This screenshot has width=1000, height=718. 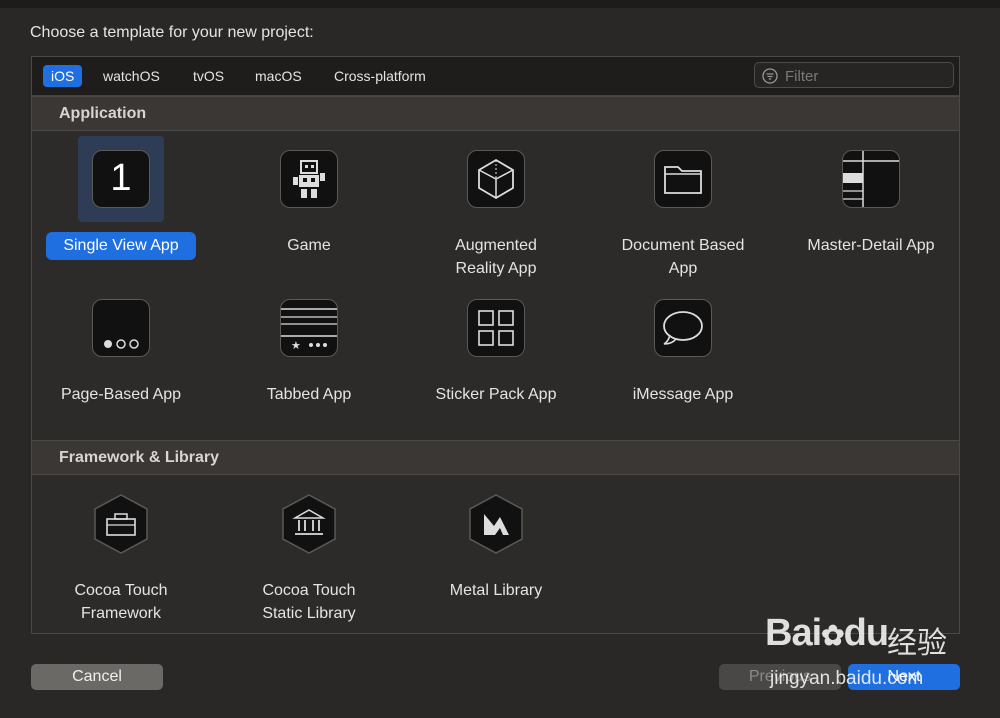 I want to click on tab-watchos: watchOS, so click(x=131, y=76).